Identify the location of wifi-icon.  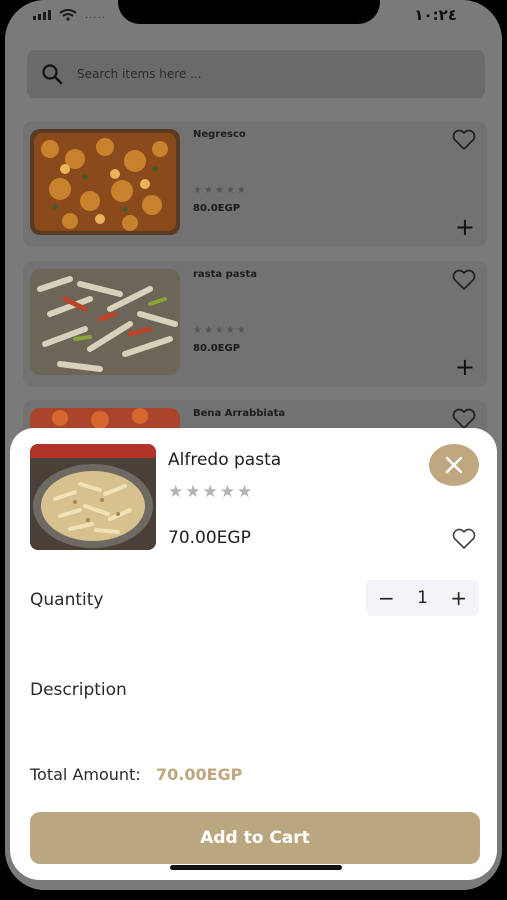
(68, 15).